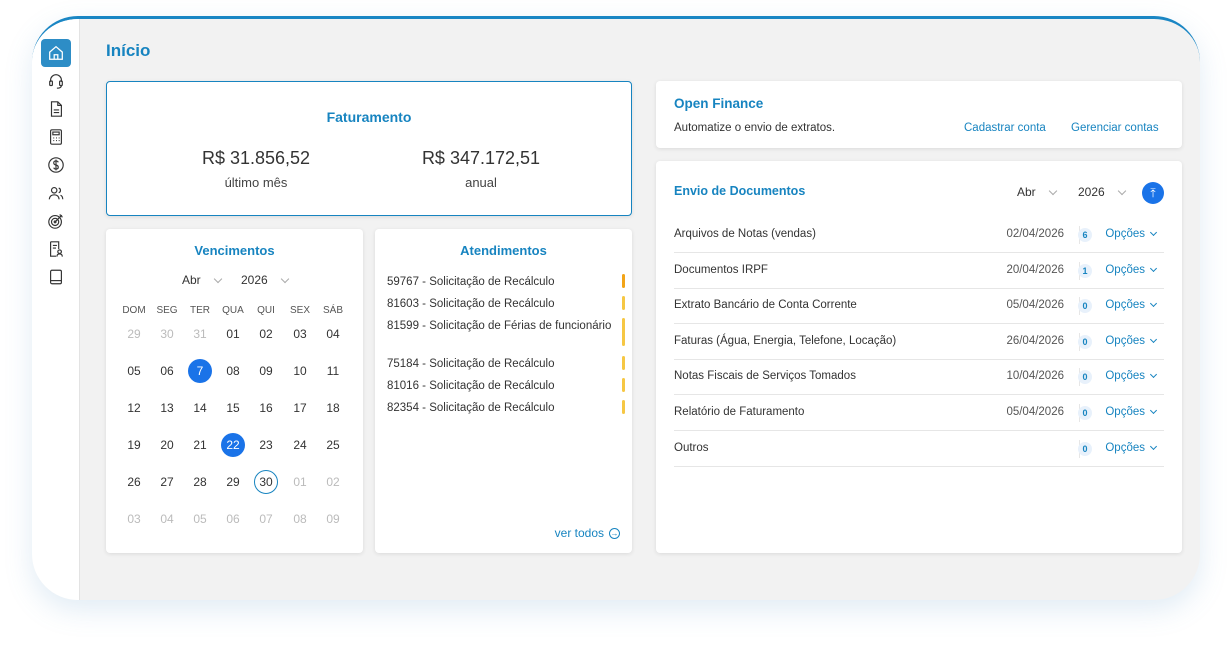 This screenshot has width=1232, height=648. I want to click on calendar-day: 12, so click(134, 408).